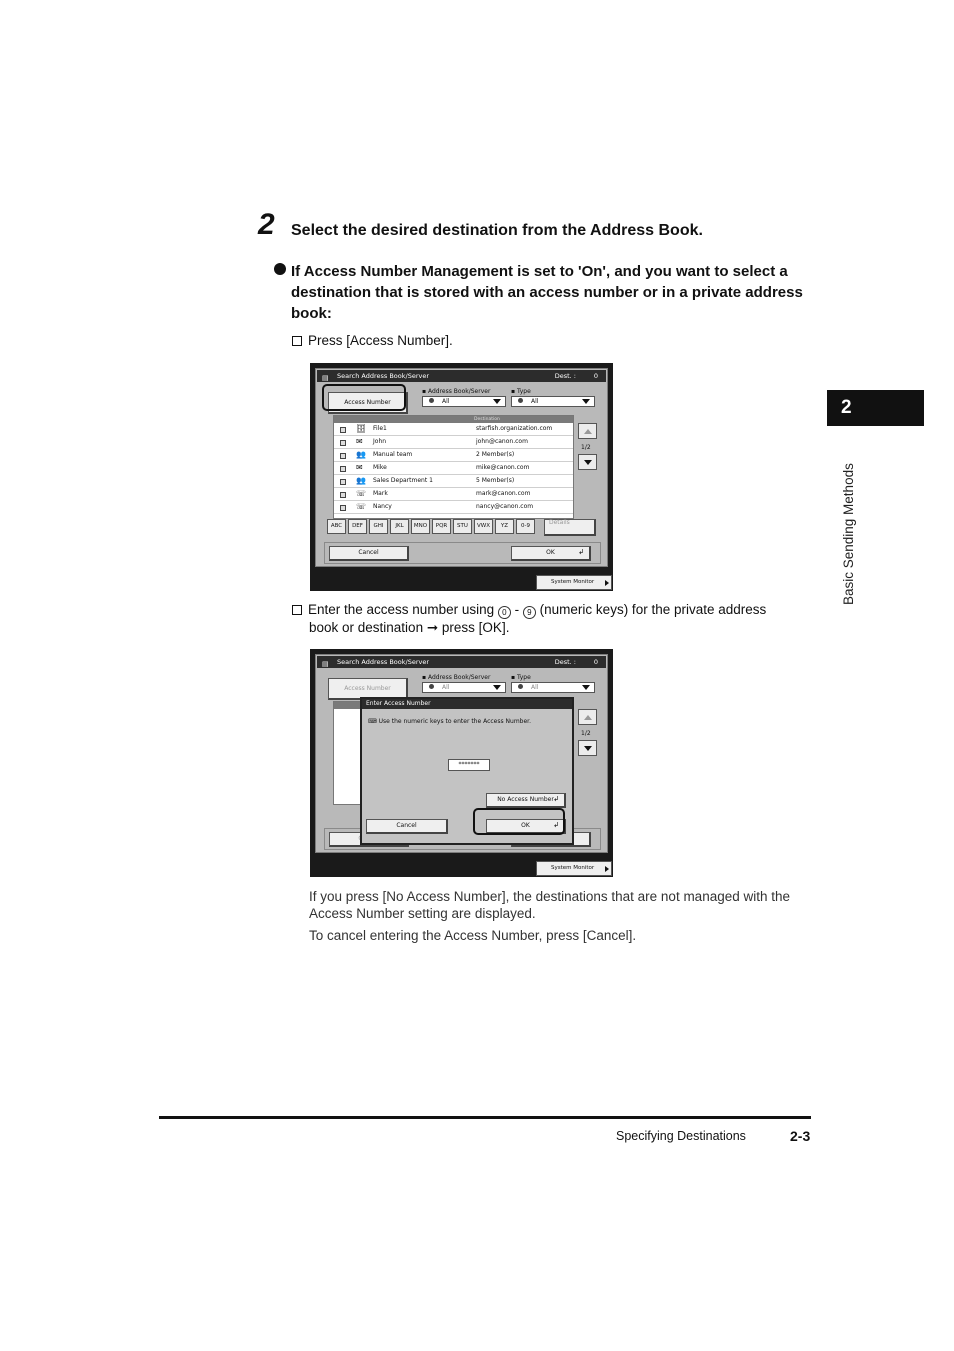 The width and height of the screenshot is (954, 1351). Describe the element at coordinates (570, 527) in the screenshot. I see `details-button: Details` at that location.